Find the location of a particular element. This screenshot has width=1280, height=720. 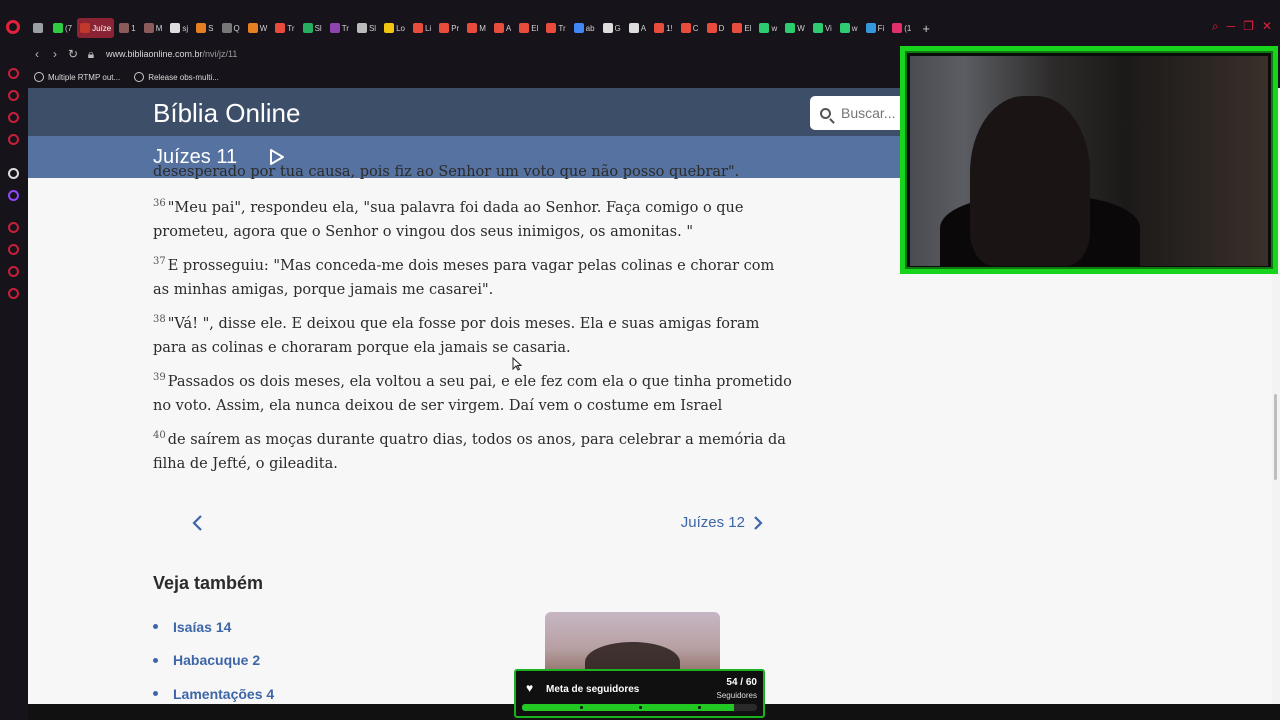

browser-tab: 1! is located at coordinates (663, 28).